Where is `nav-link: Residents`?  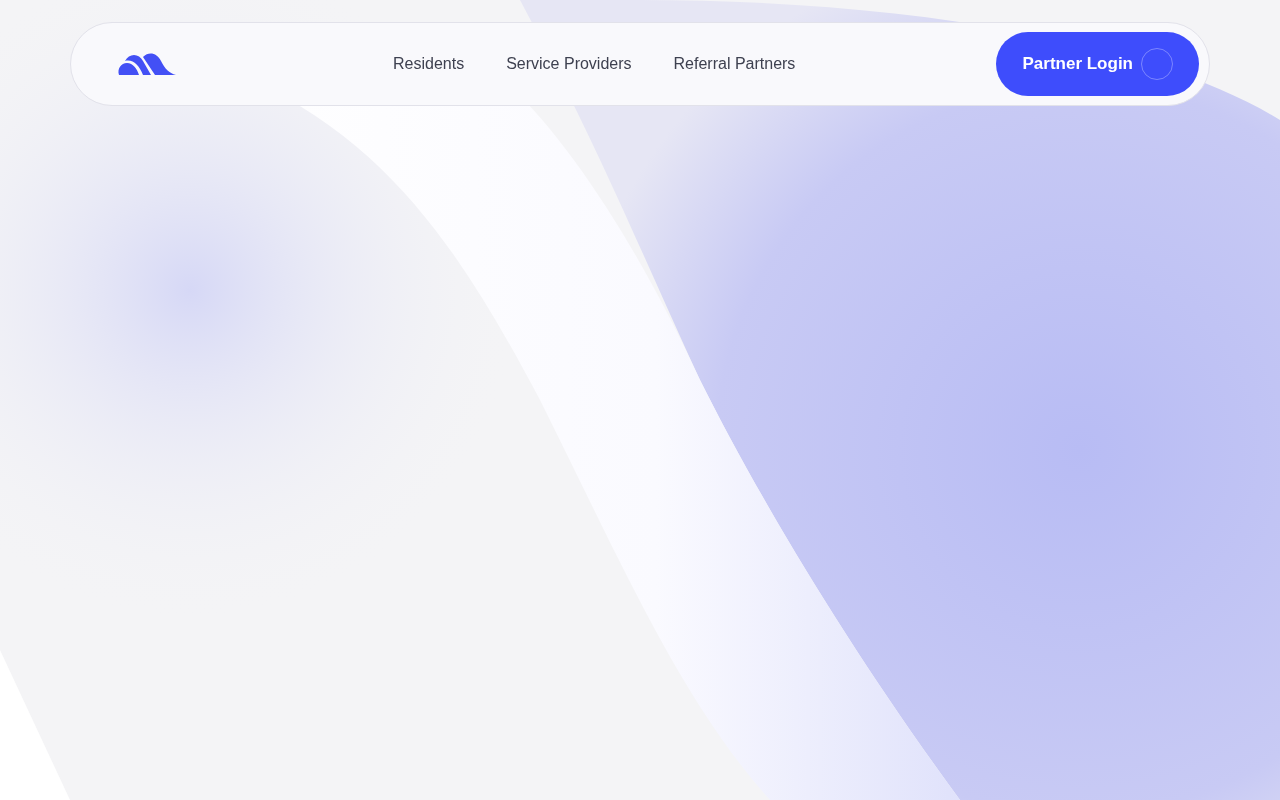 nav-link: Residents is located at coordinates (429, 64).